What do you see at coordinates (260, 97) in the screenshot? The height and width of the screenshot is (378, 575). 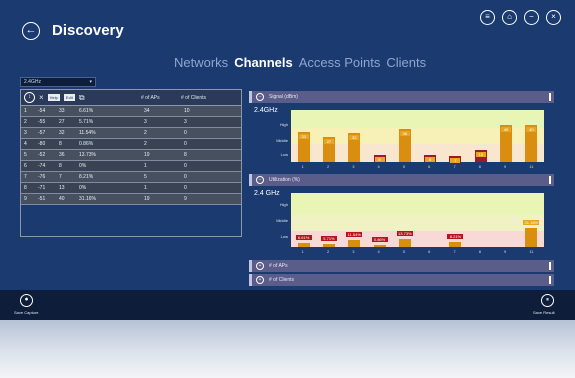 I see `collapse-icon: −` at bounding box center [260, 97].